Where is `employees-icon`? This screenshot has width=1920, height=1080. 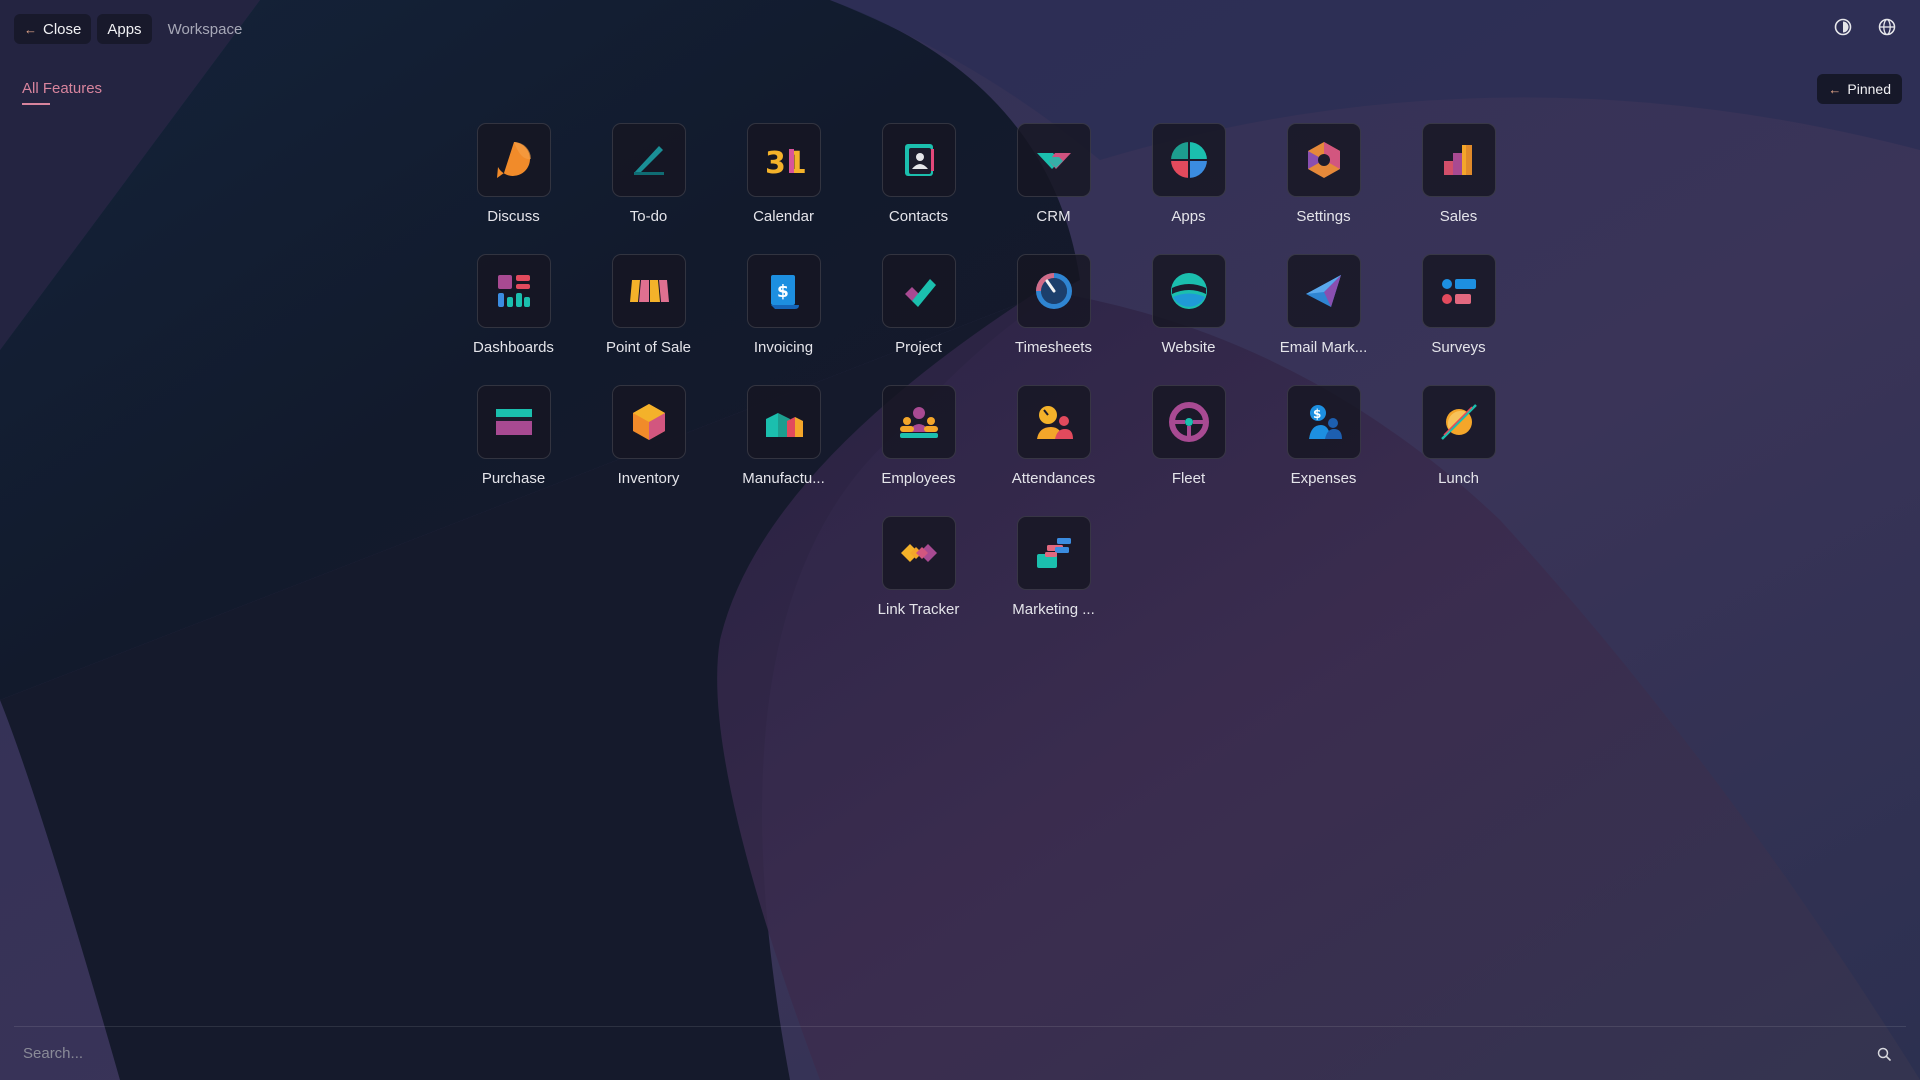 employees-icon is located at coordinates (918, 422).